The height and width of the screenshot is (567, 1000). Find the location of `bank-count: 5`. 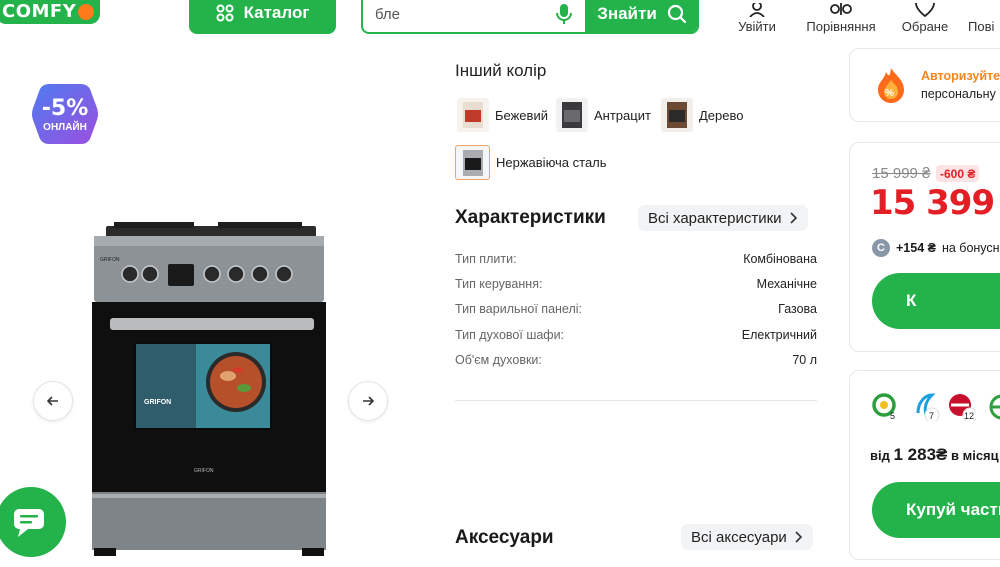

bank-count: 5 is located at coordinates (892, 416).